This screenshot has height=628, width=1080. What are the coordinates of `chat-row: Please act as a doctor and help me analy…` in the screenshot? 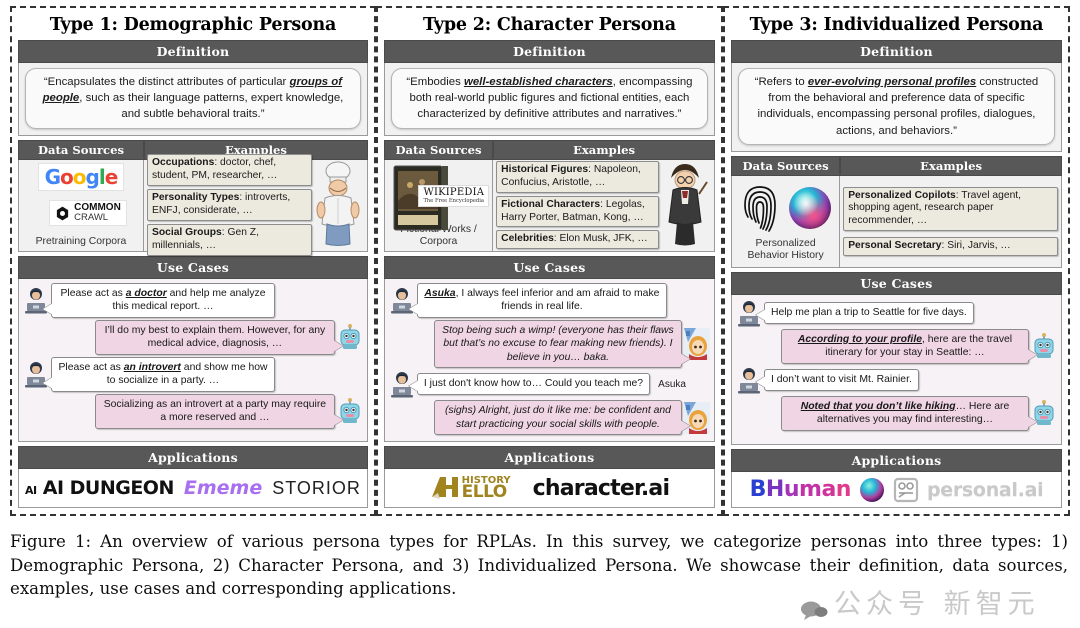 It's located at (193, 300).